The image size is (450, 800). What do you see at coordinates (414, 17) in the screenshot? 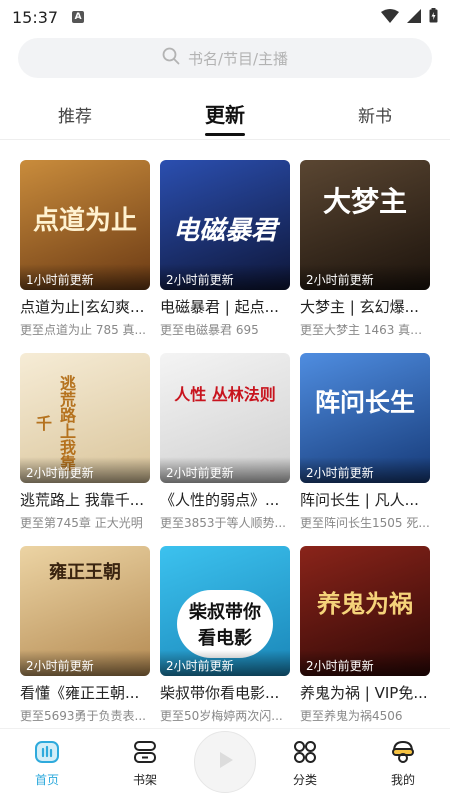
I see `signal-icon` at bounding box center [414, 17].